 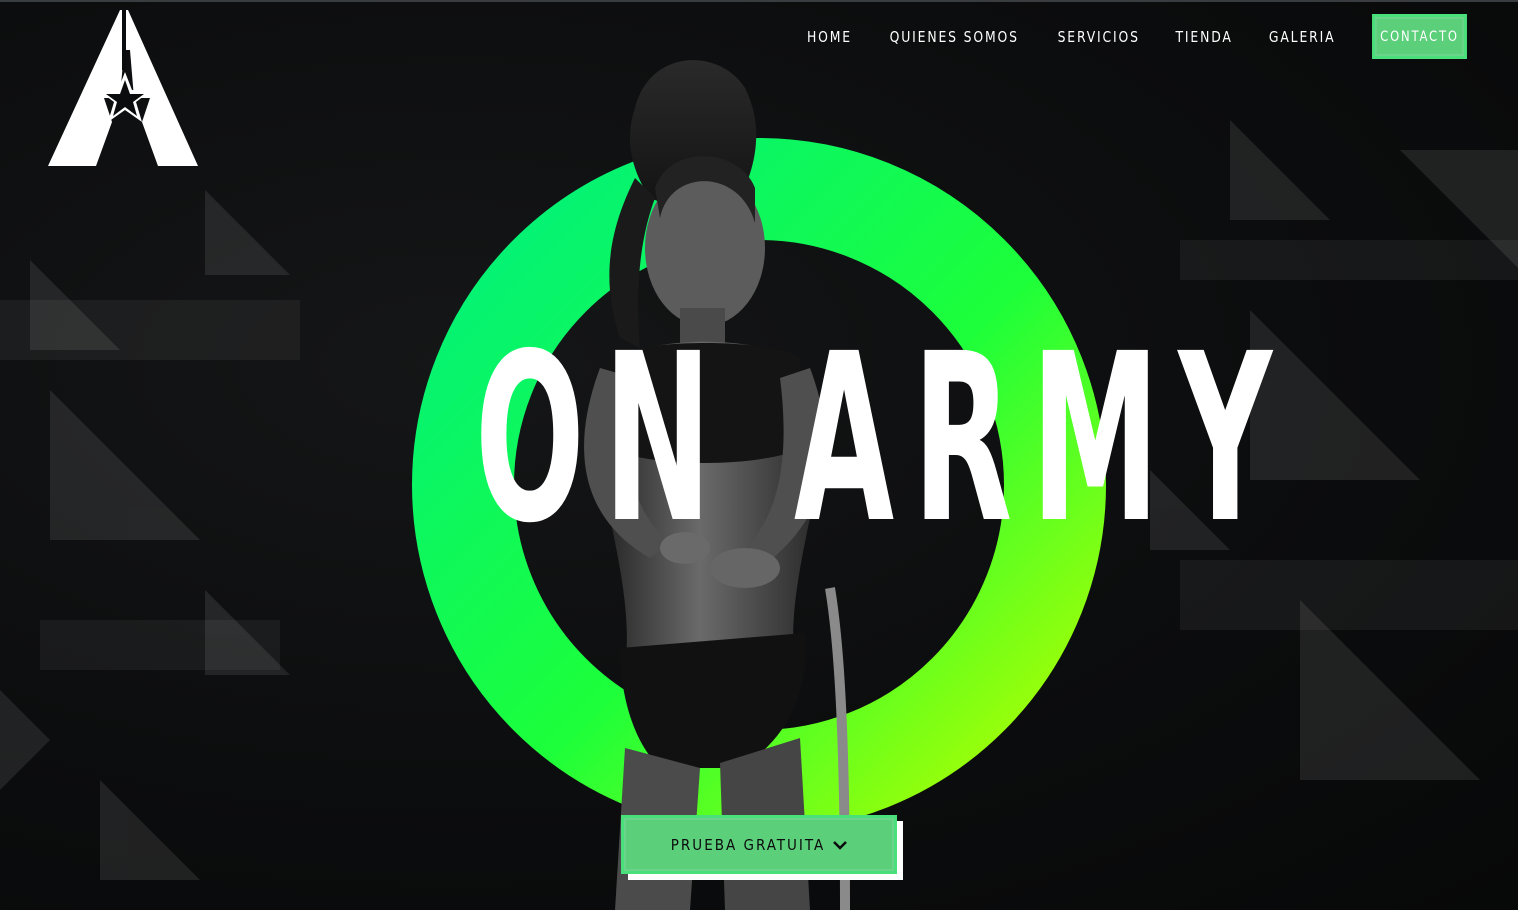 I want to click on nav-item-tienda: TIENDA, so click(x=1204, y=37).